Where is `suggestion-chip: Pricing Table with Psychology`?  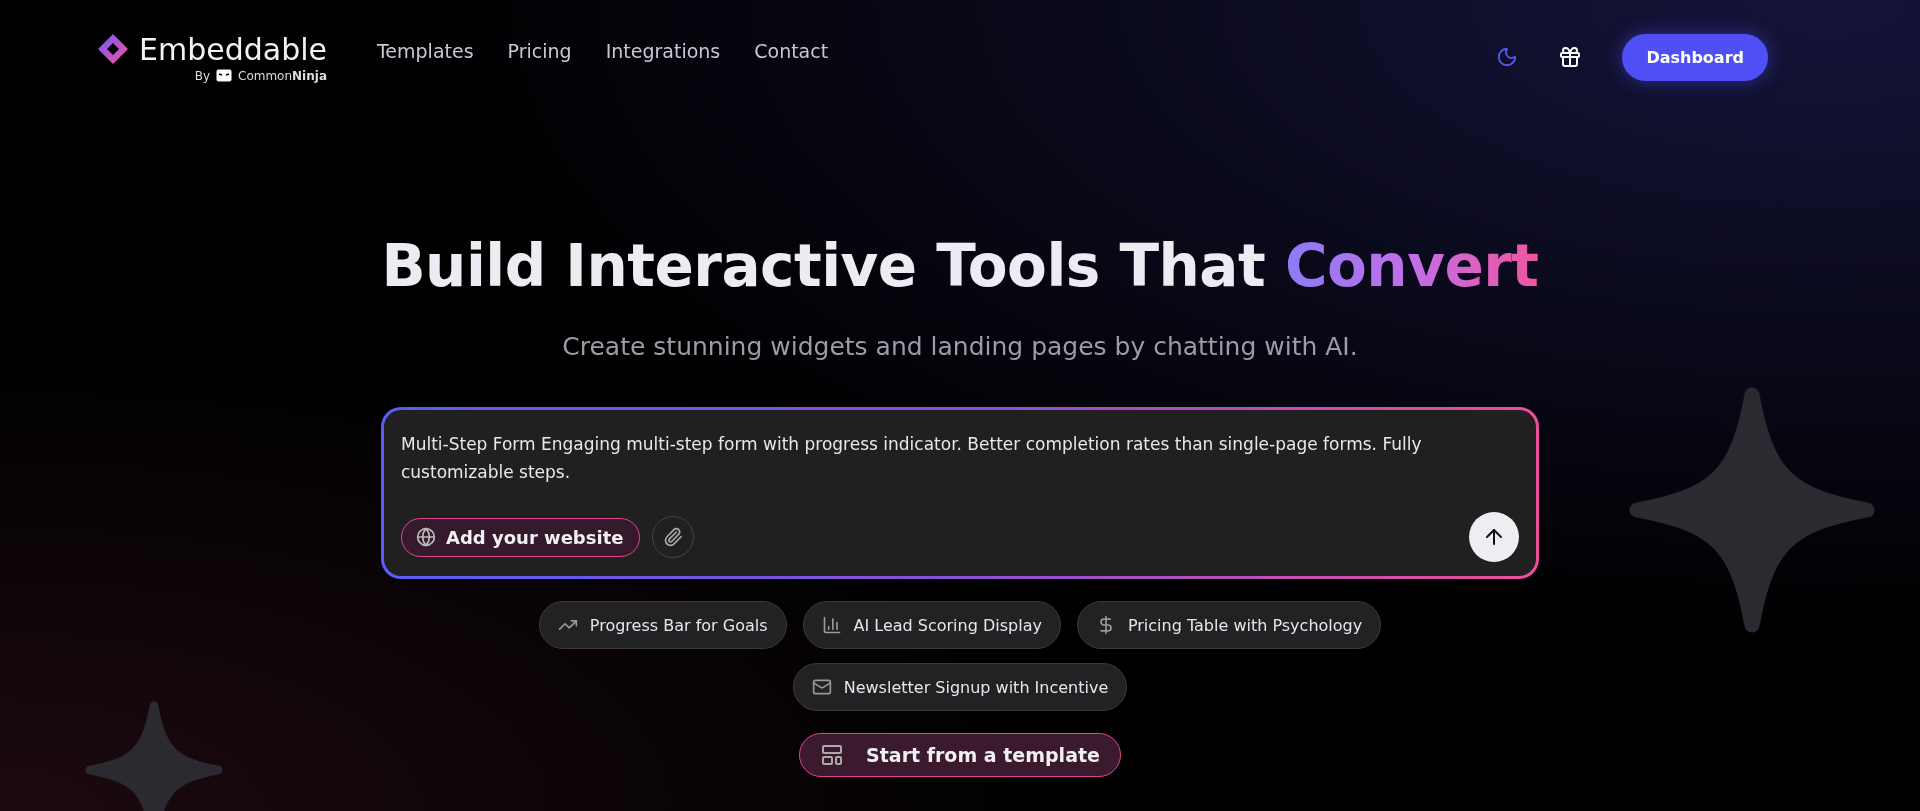
suggestion-chip: Pricing Table with Psychology is located at coordinates (1229, 625).